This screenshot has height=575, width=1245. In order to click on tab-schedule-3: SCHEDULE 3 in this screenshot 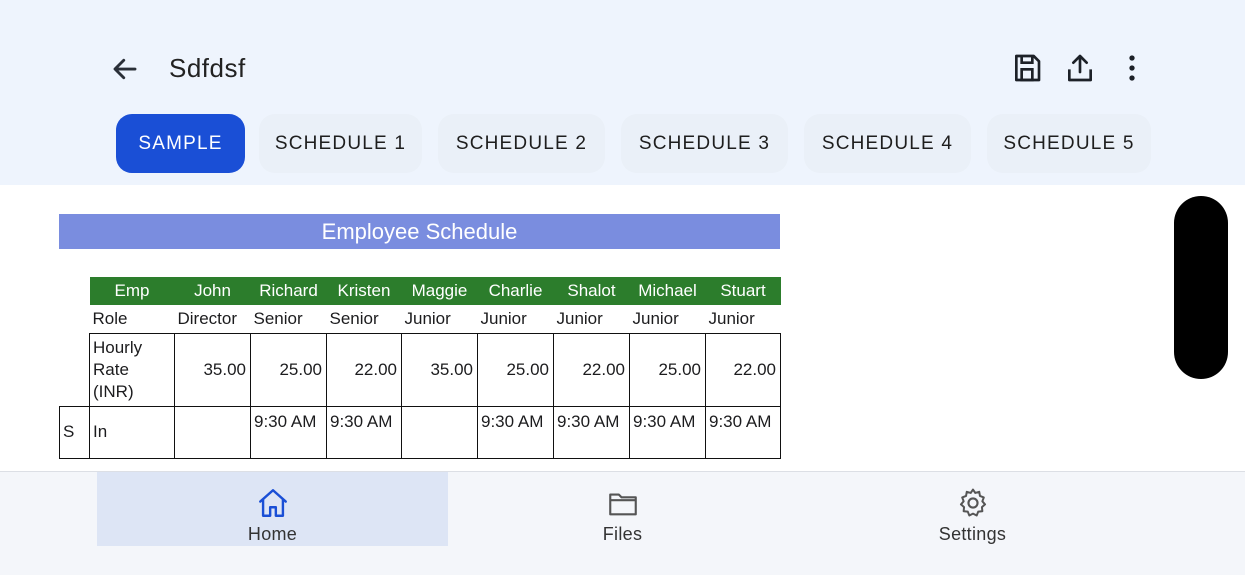, I will do `click(704, 143)`.